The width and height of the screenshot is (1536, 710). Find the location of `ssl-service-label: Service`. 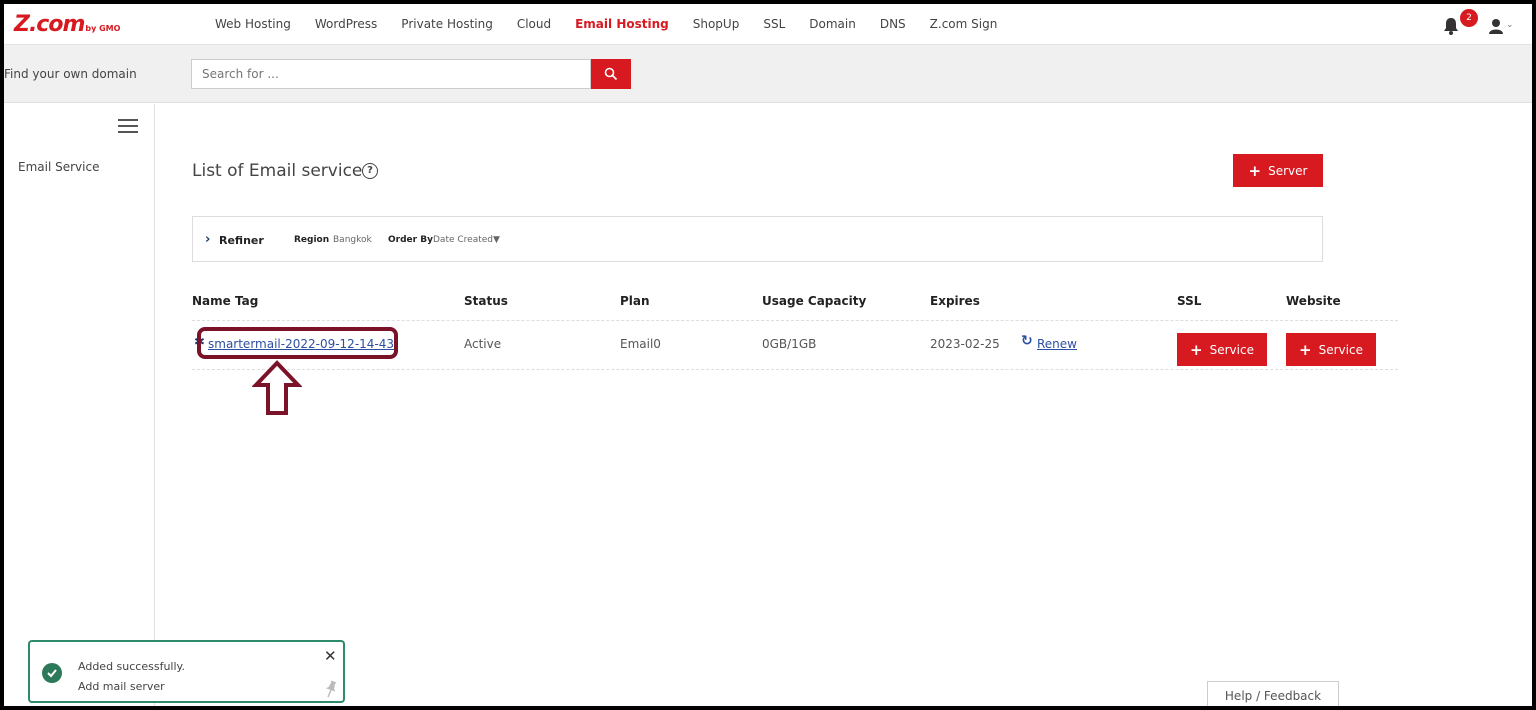

ssl-service-label: Service is located at coordinates (1231, 349).